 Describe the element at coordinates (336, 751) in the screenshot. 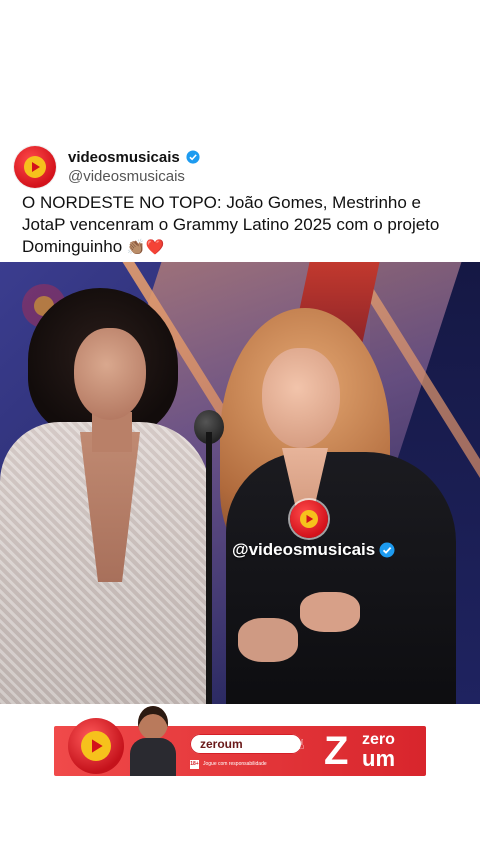

I see `ad-brand-letter: Z` at that location.